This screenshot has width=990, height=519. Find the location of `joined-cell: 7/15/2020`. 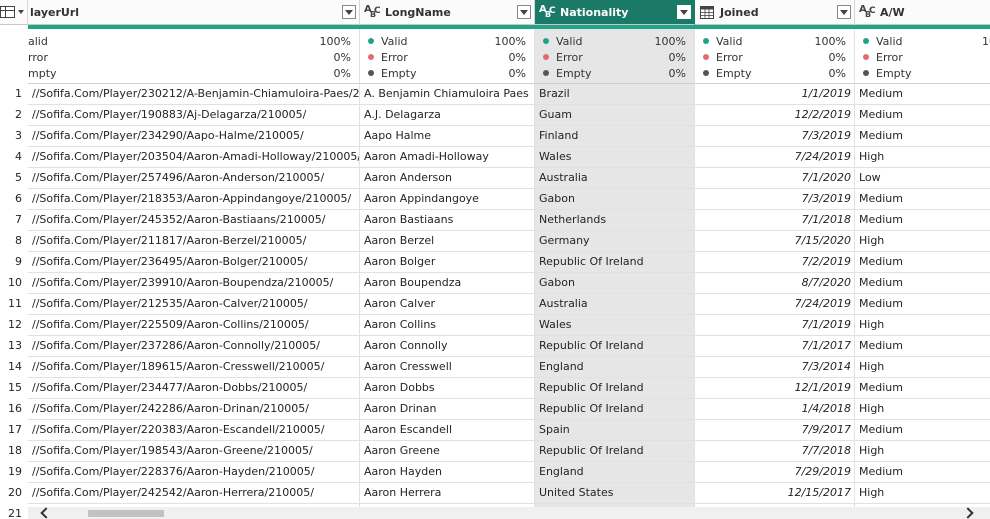

joined-cell: 7/15/2020 is located at coordinates (775, 241).